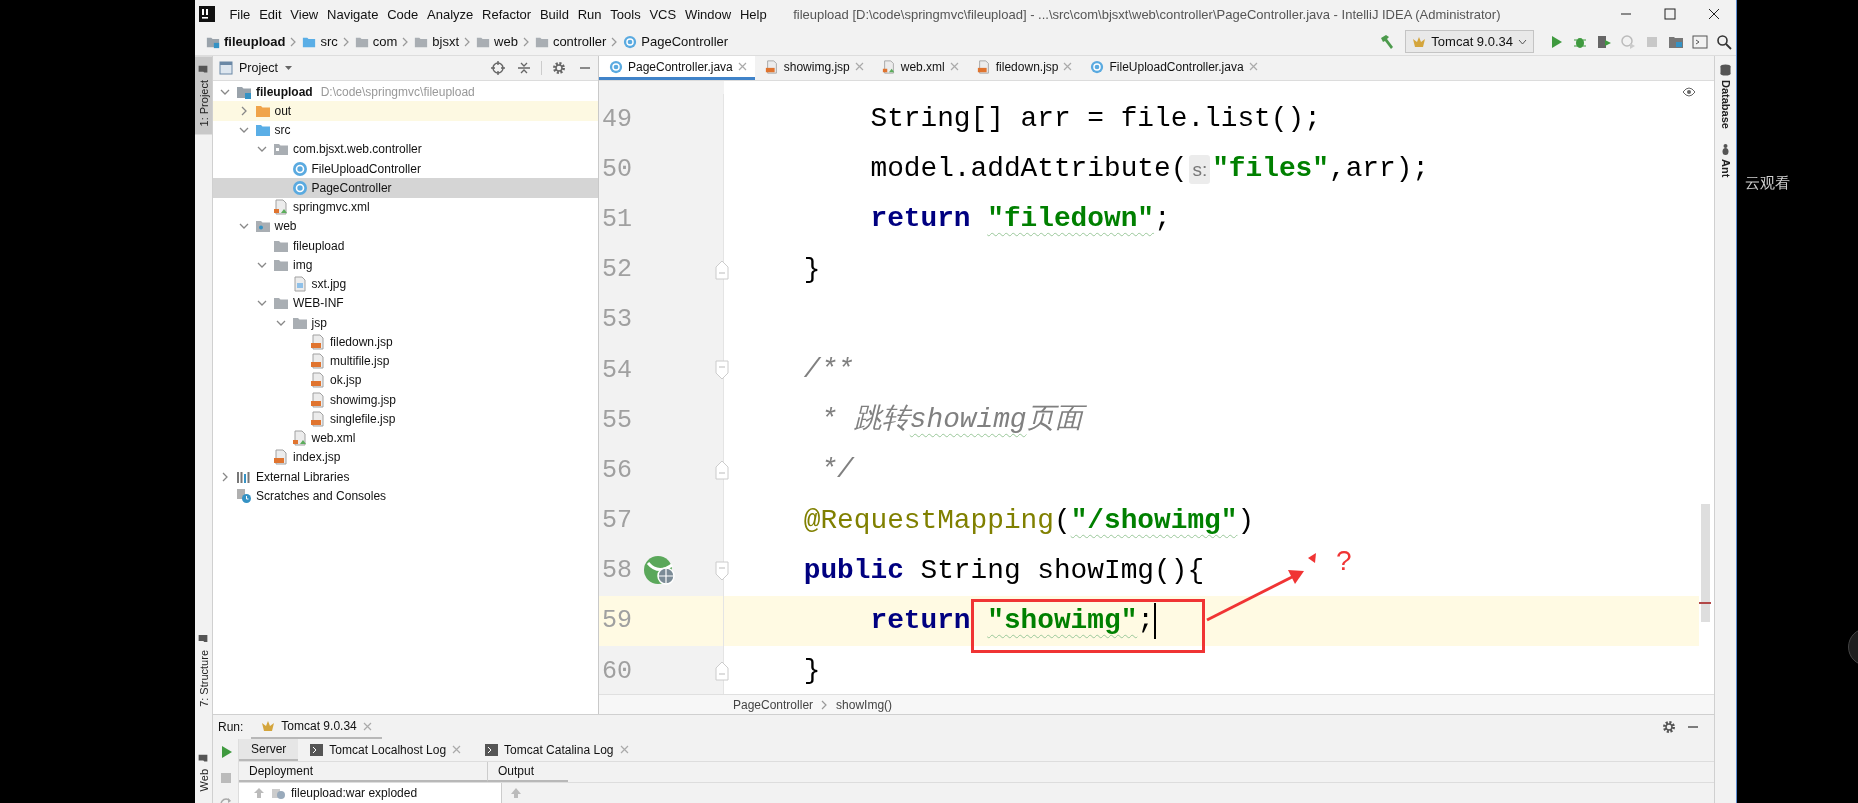 The width and height of the screenshot is (1858, 803). Describe the element at coordinates (1628, 41) in the screenshot. I see `profiler-icon` at that location.